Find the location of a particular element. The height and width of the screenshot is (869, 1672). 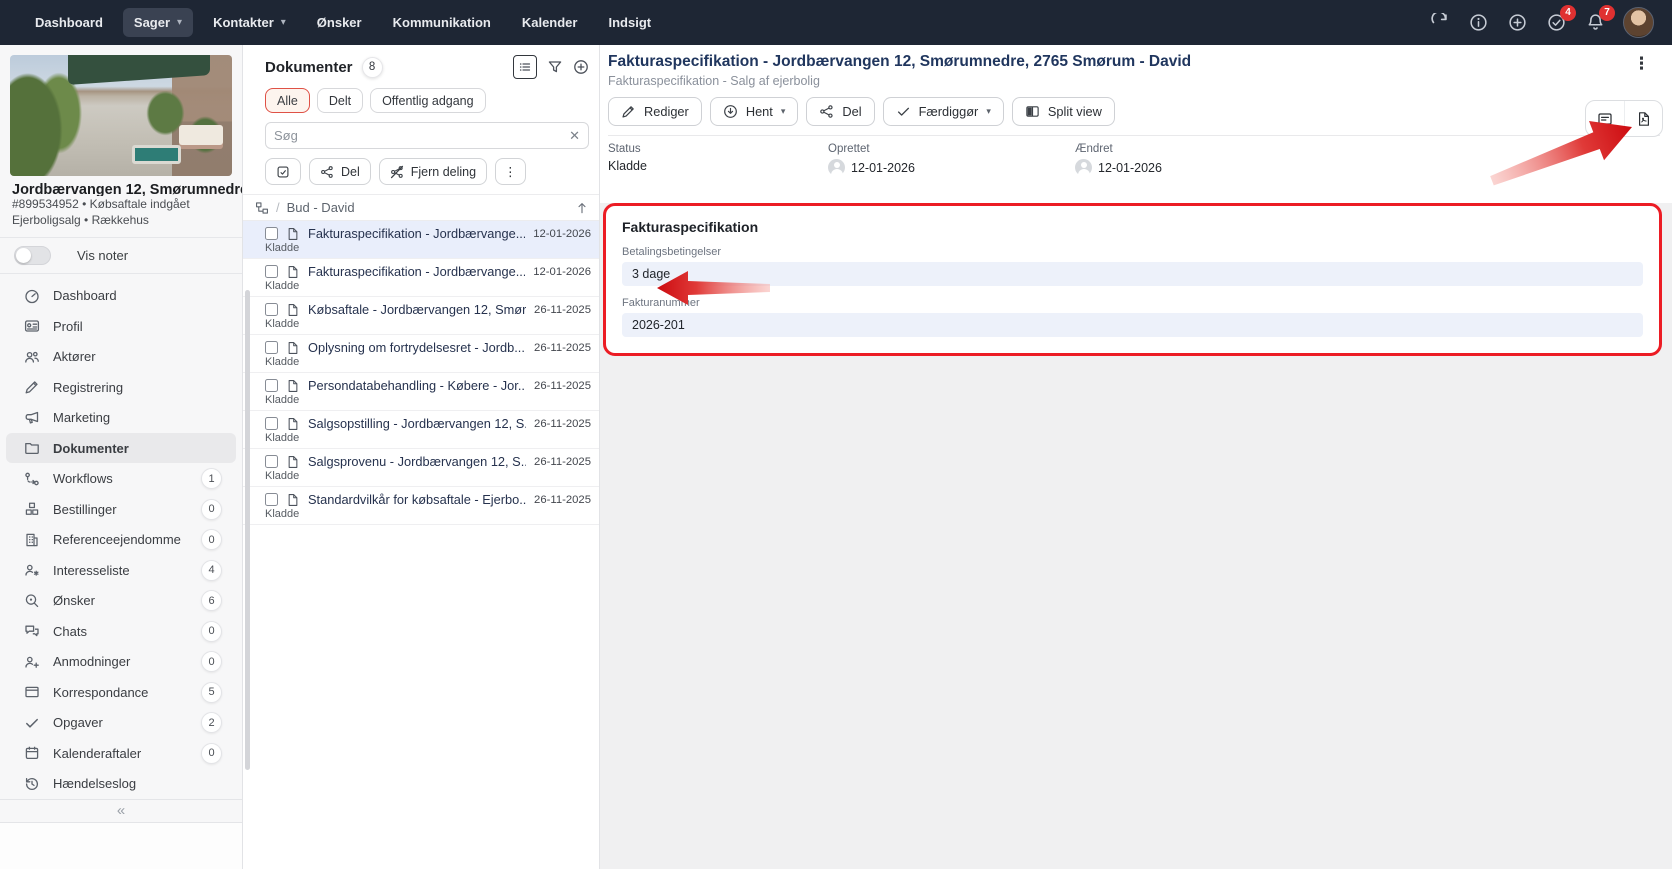

finalize-button: Færdiggør ▾ is located at coordinates (943, 111).